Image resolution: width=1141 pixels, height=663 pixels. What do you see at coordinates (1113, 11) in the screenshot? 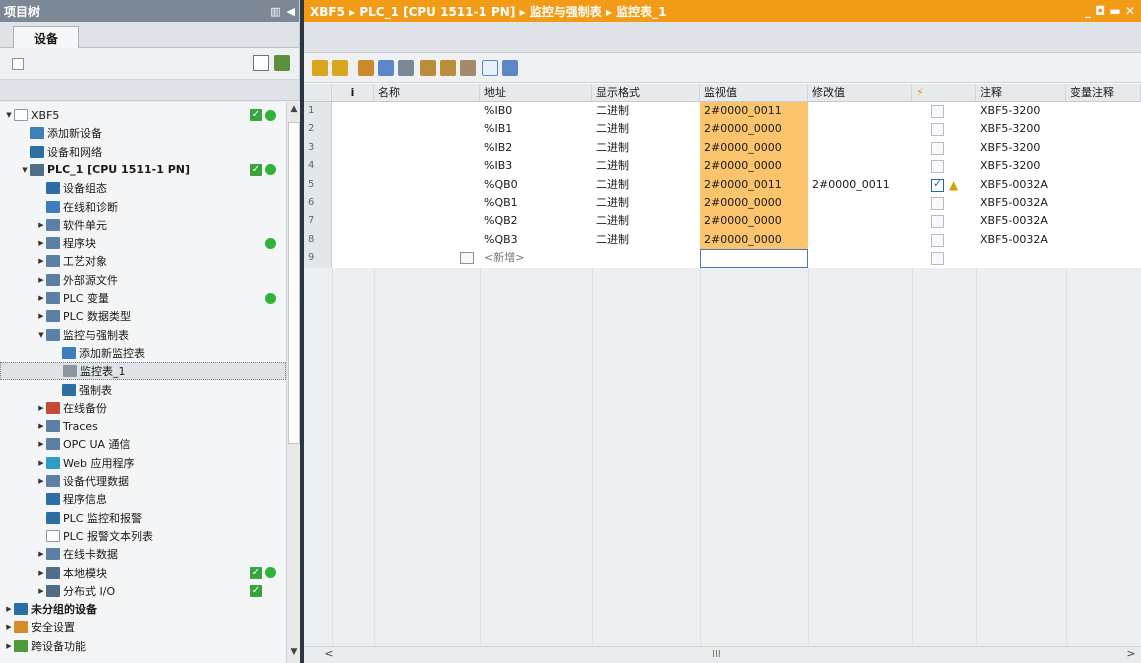
I see `window-controls: _ ◘ ▬ ✕` at bounding box center [1113, 11].